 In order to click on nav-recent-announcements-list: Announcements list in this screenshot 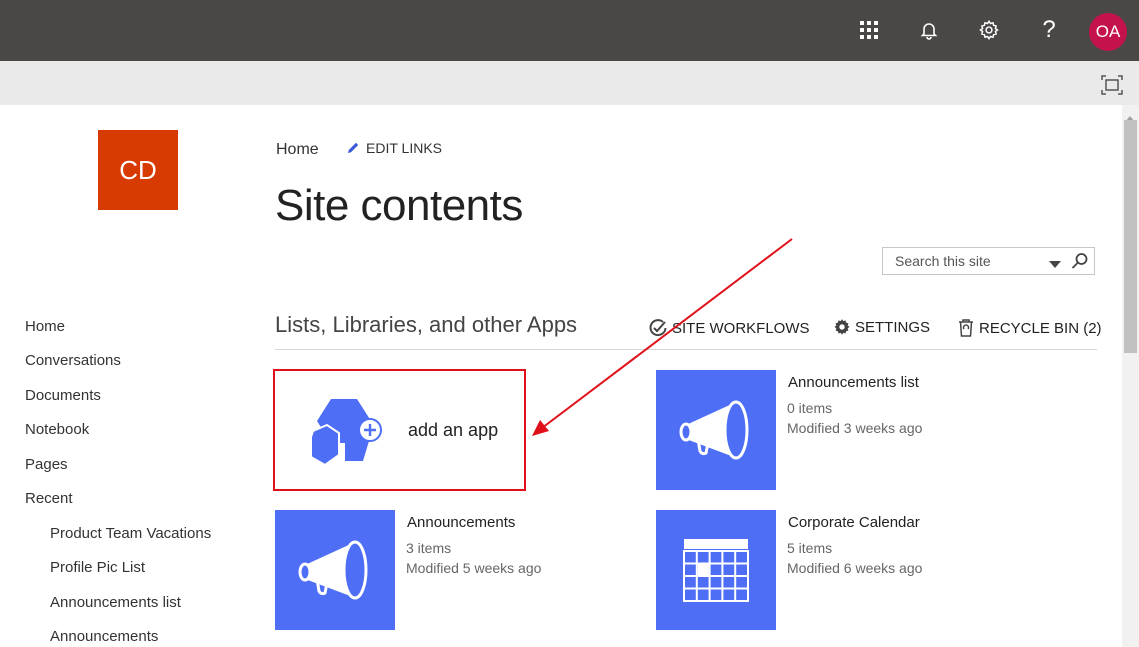, I will do `click(115, 602)`.